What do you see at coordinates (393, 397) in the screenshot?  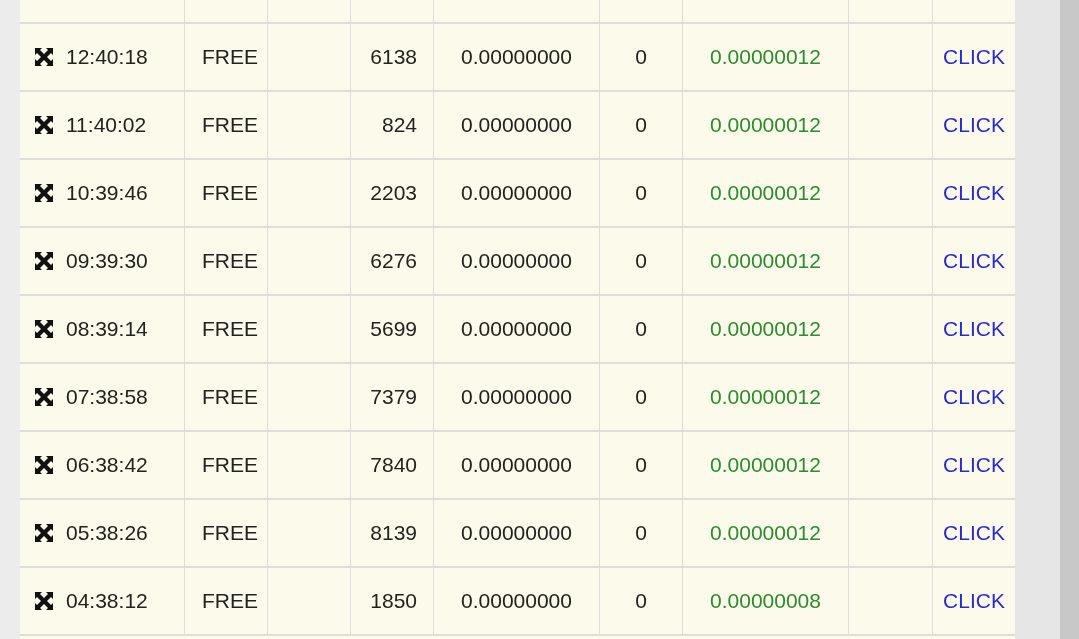 I see `number-text: 7379` at bounding box center [393, 397].